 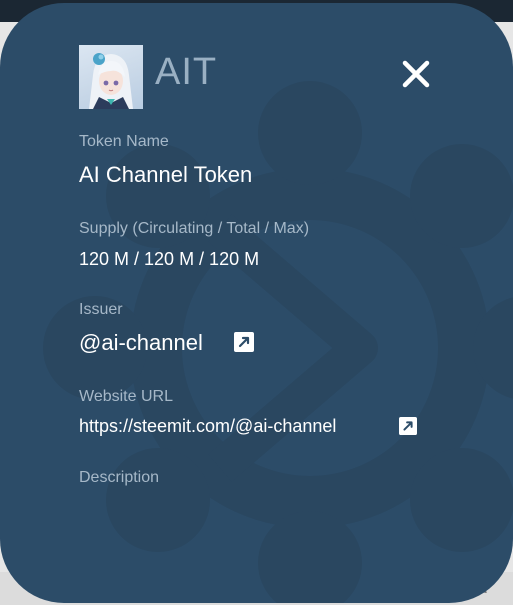 I want to click on close-button, so click(x=416, y=74).